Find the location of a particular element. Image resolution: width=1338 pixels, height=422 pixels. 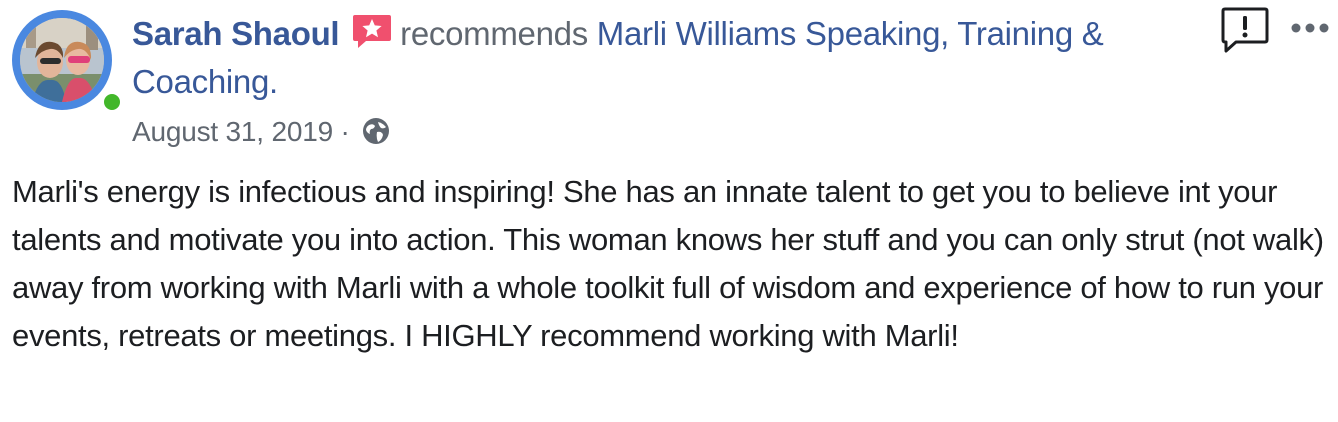

avatar-photo is located at coordinates (62, 60).